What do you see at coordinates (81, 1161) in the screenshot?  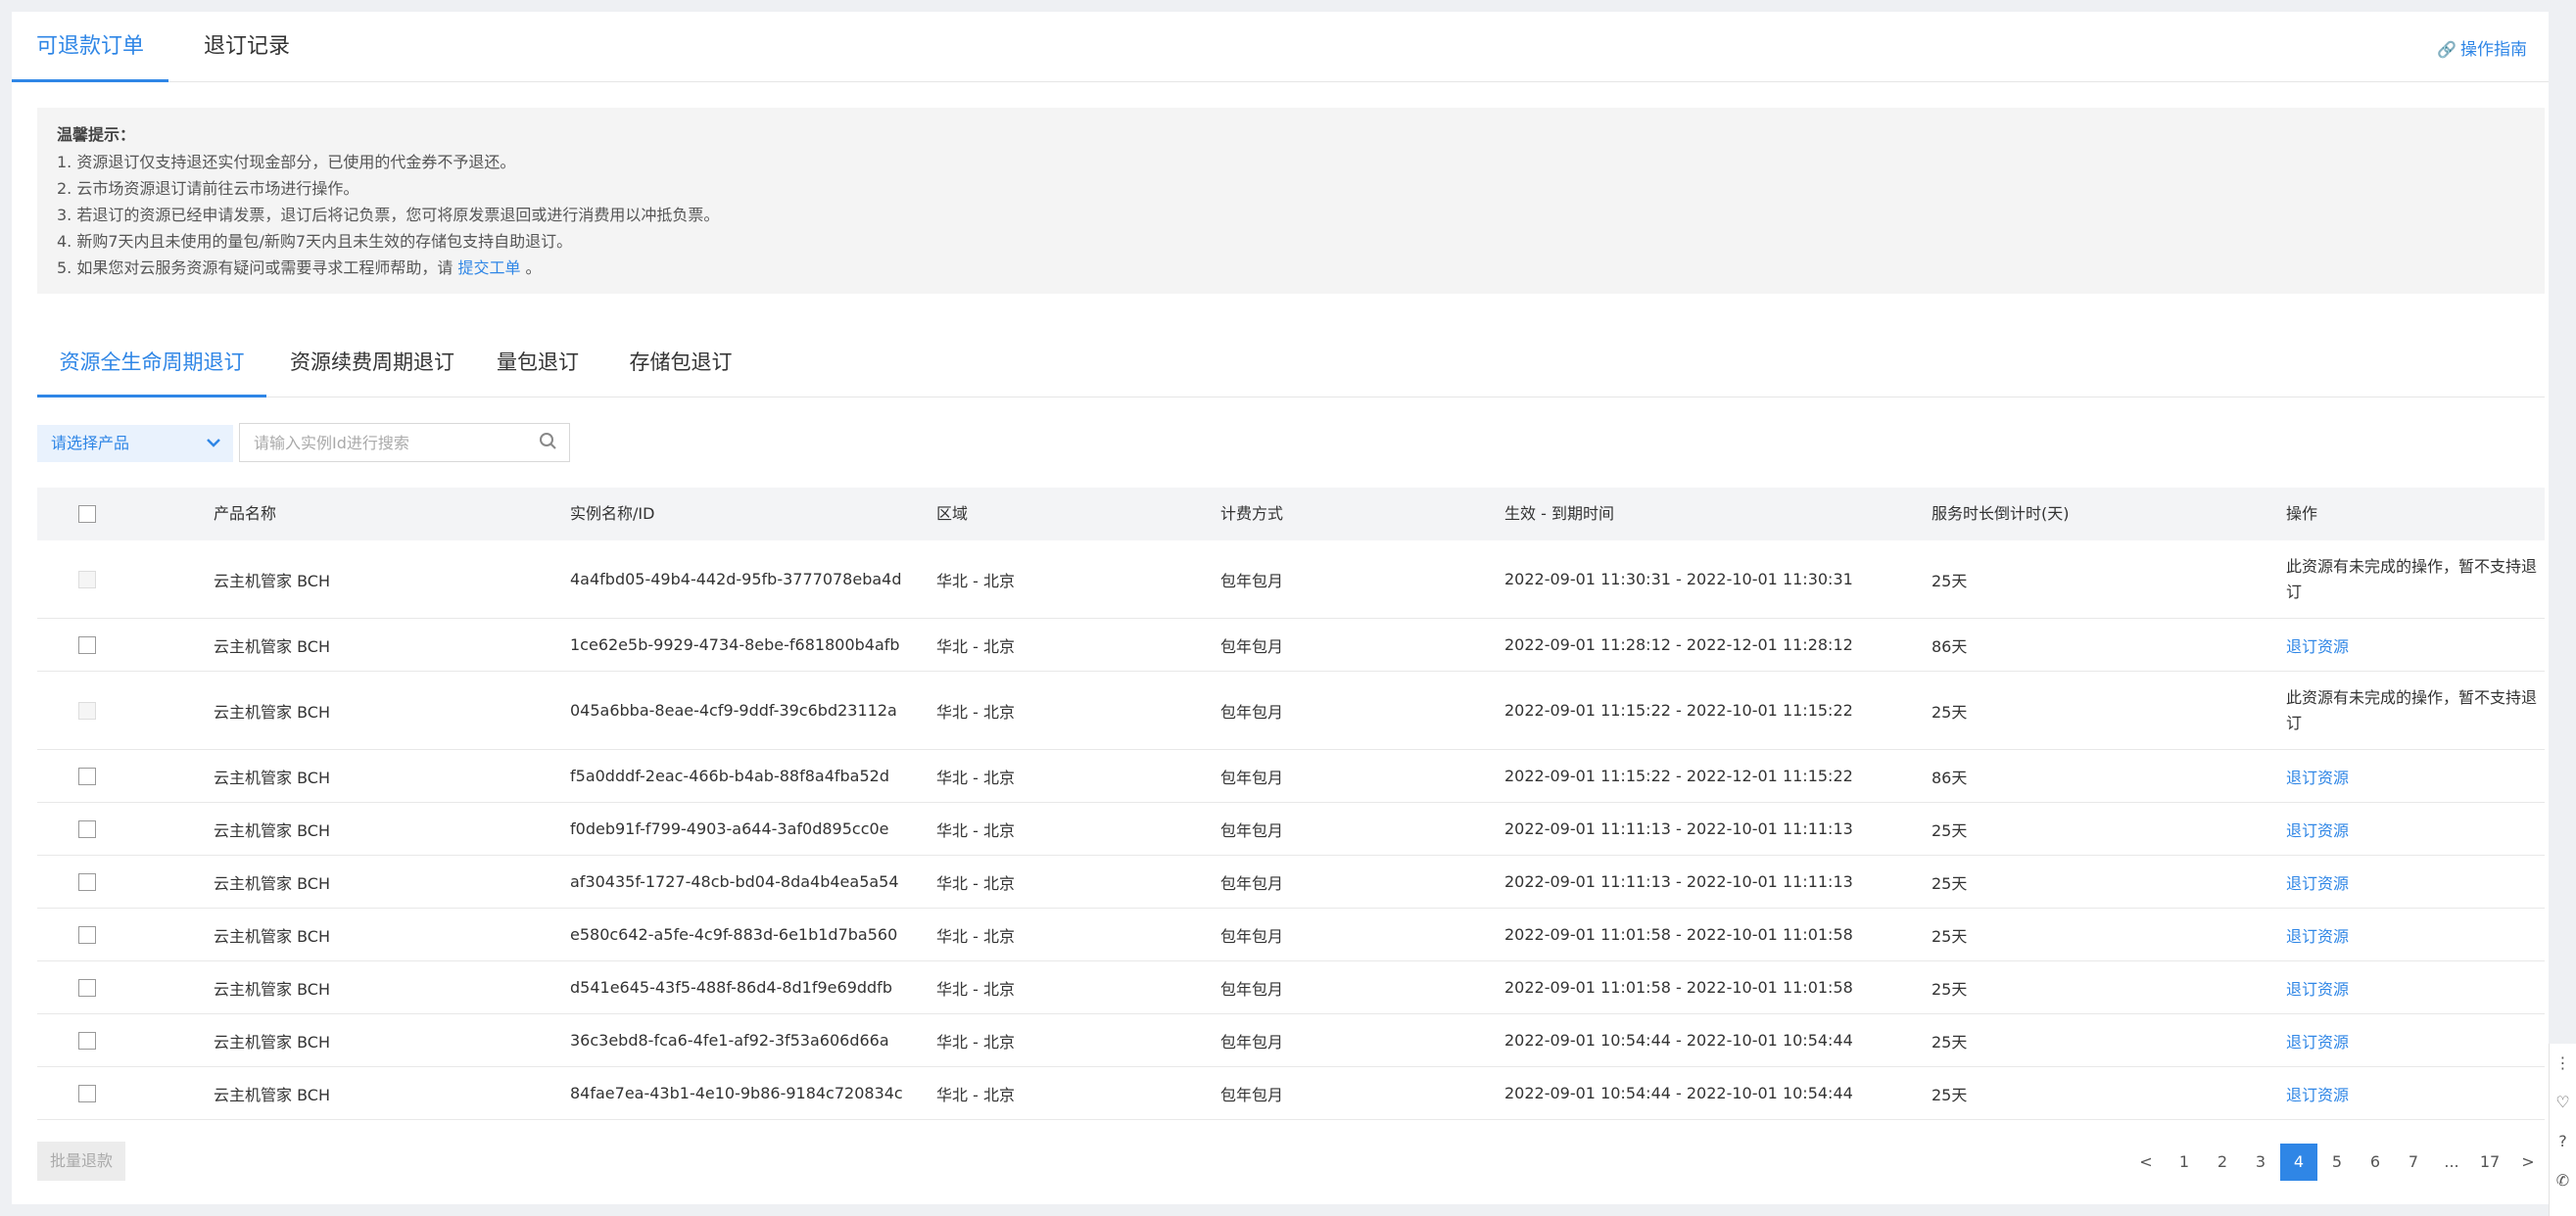 I see `batch-refund-button: 批量退款` at bounding box center [81, 1161].